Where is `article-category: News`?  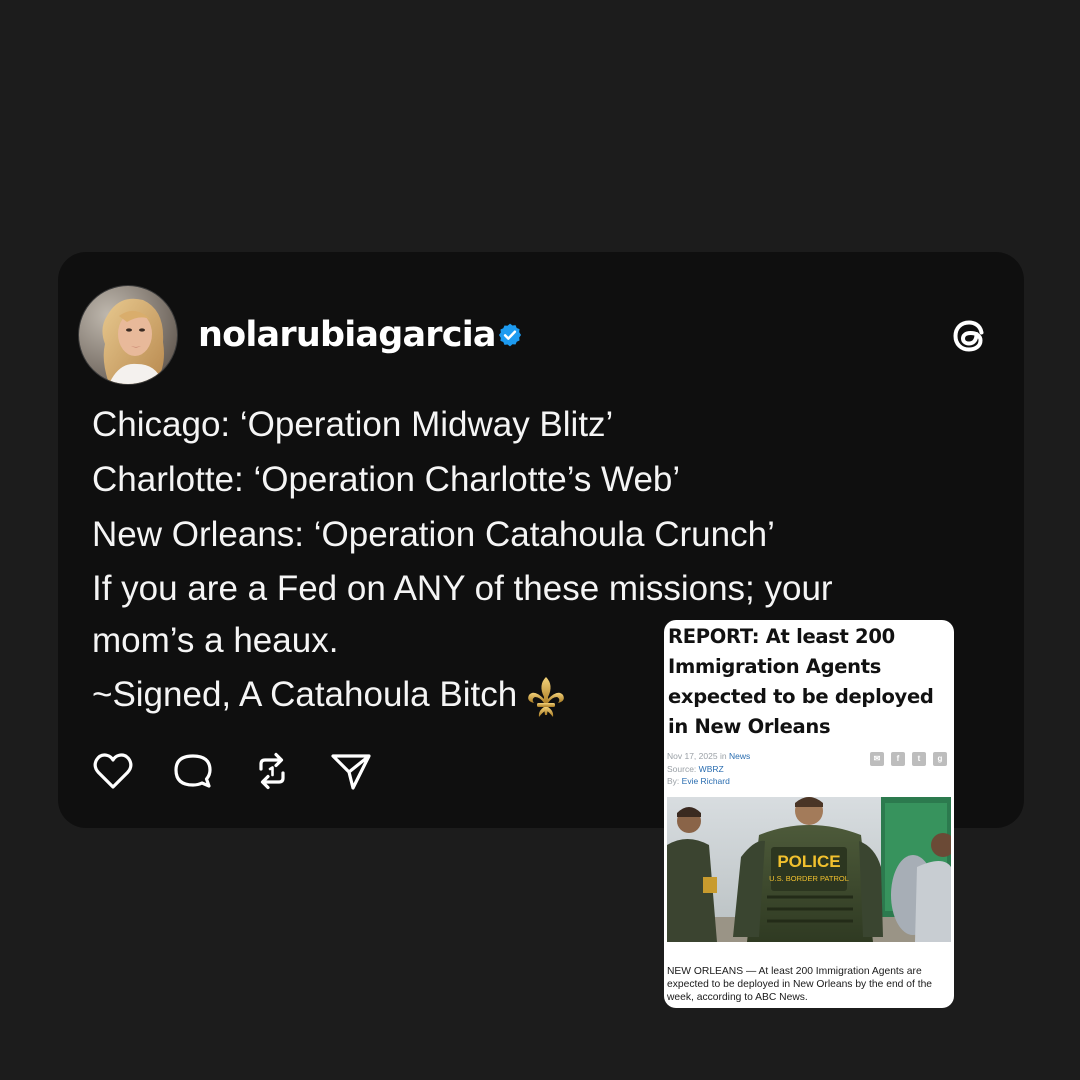
article-category: News is located at coordinates (739, 756).